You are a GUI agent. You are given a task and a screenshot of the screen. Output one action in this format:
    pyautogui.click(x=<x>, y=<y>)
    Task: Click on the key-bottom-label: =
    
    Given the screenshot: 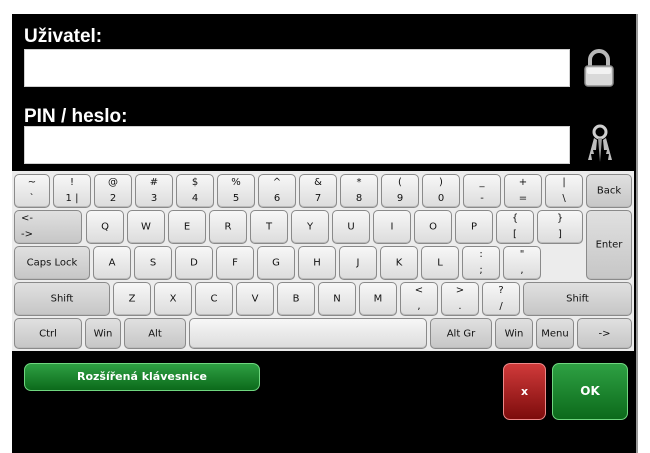 What is the action you would take?
    pyautogui.click(x=523, y=198)
    